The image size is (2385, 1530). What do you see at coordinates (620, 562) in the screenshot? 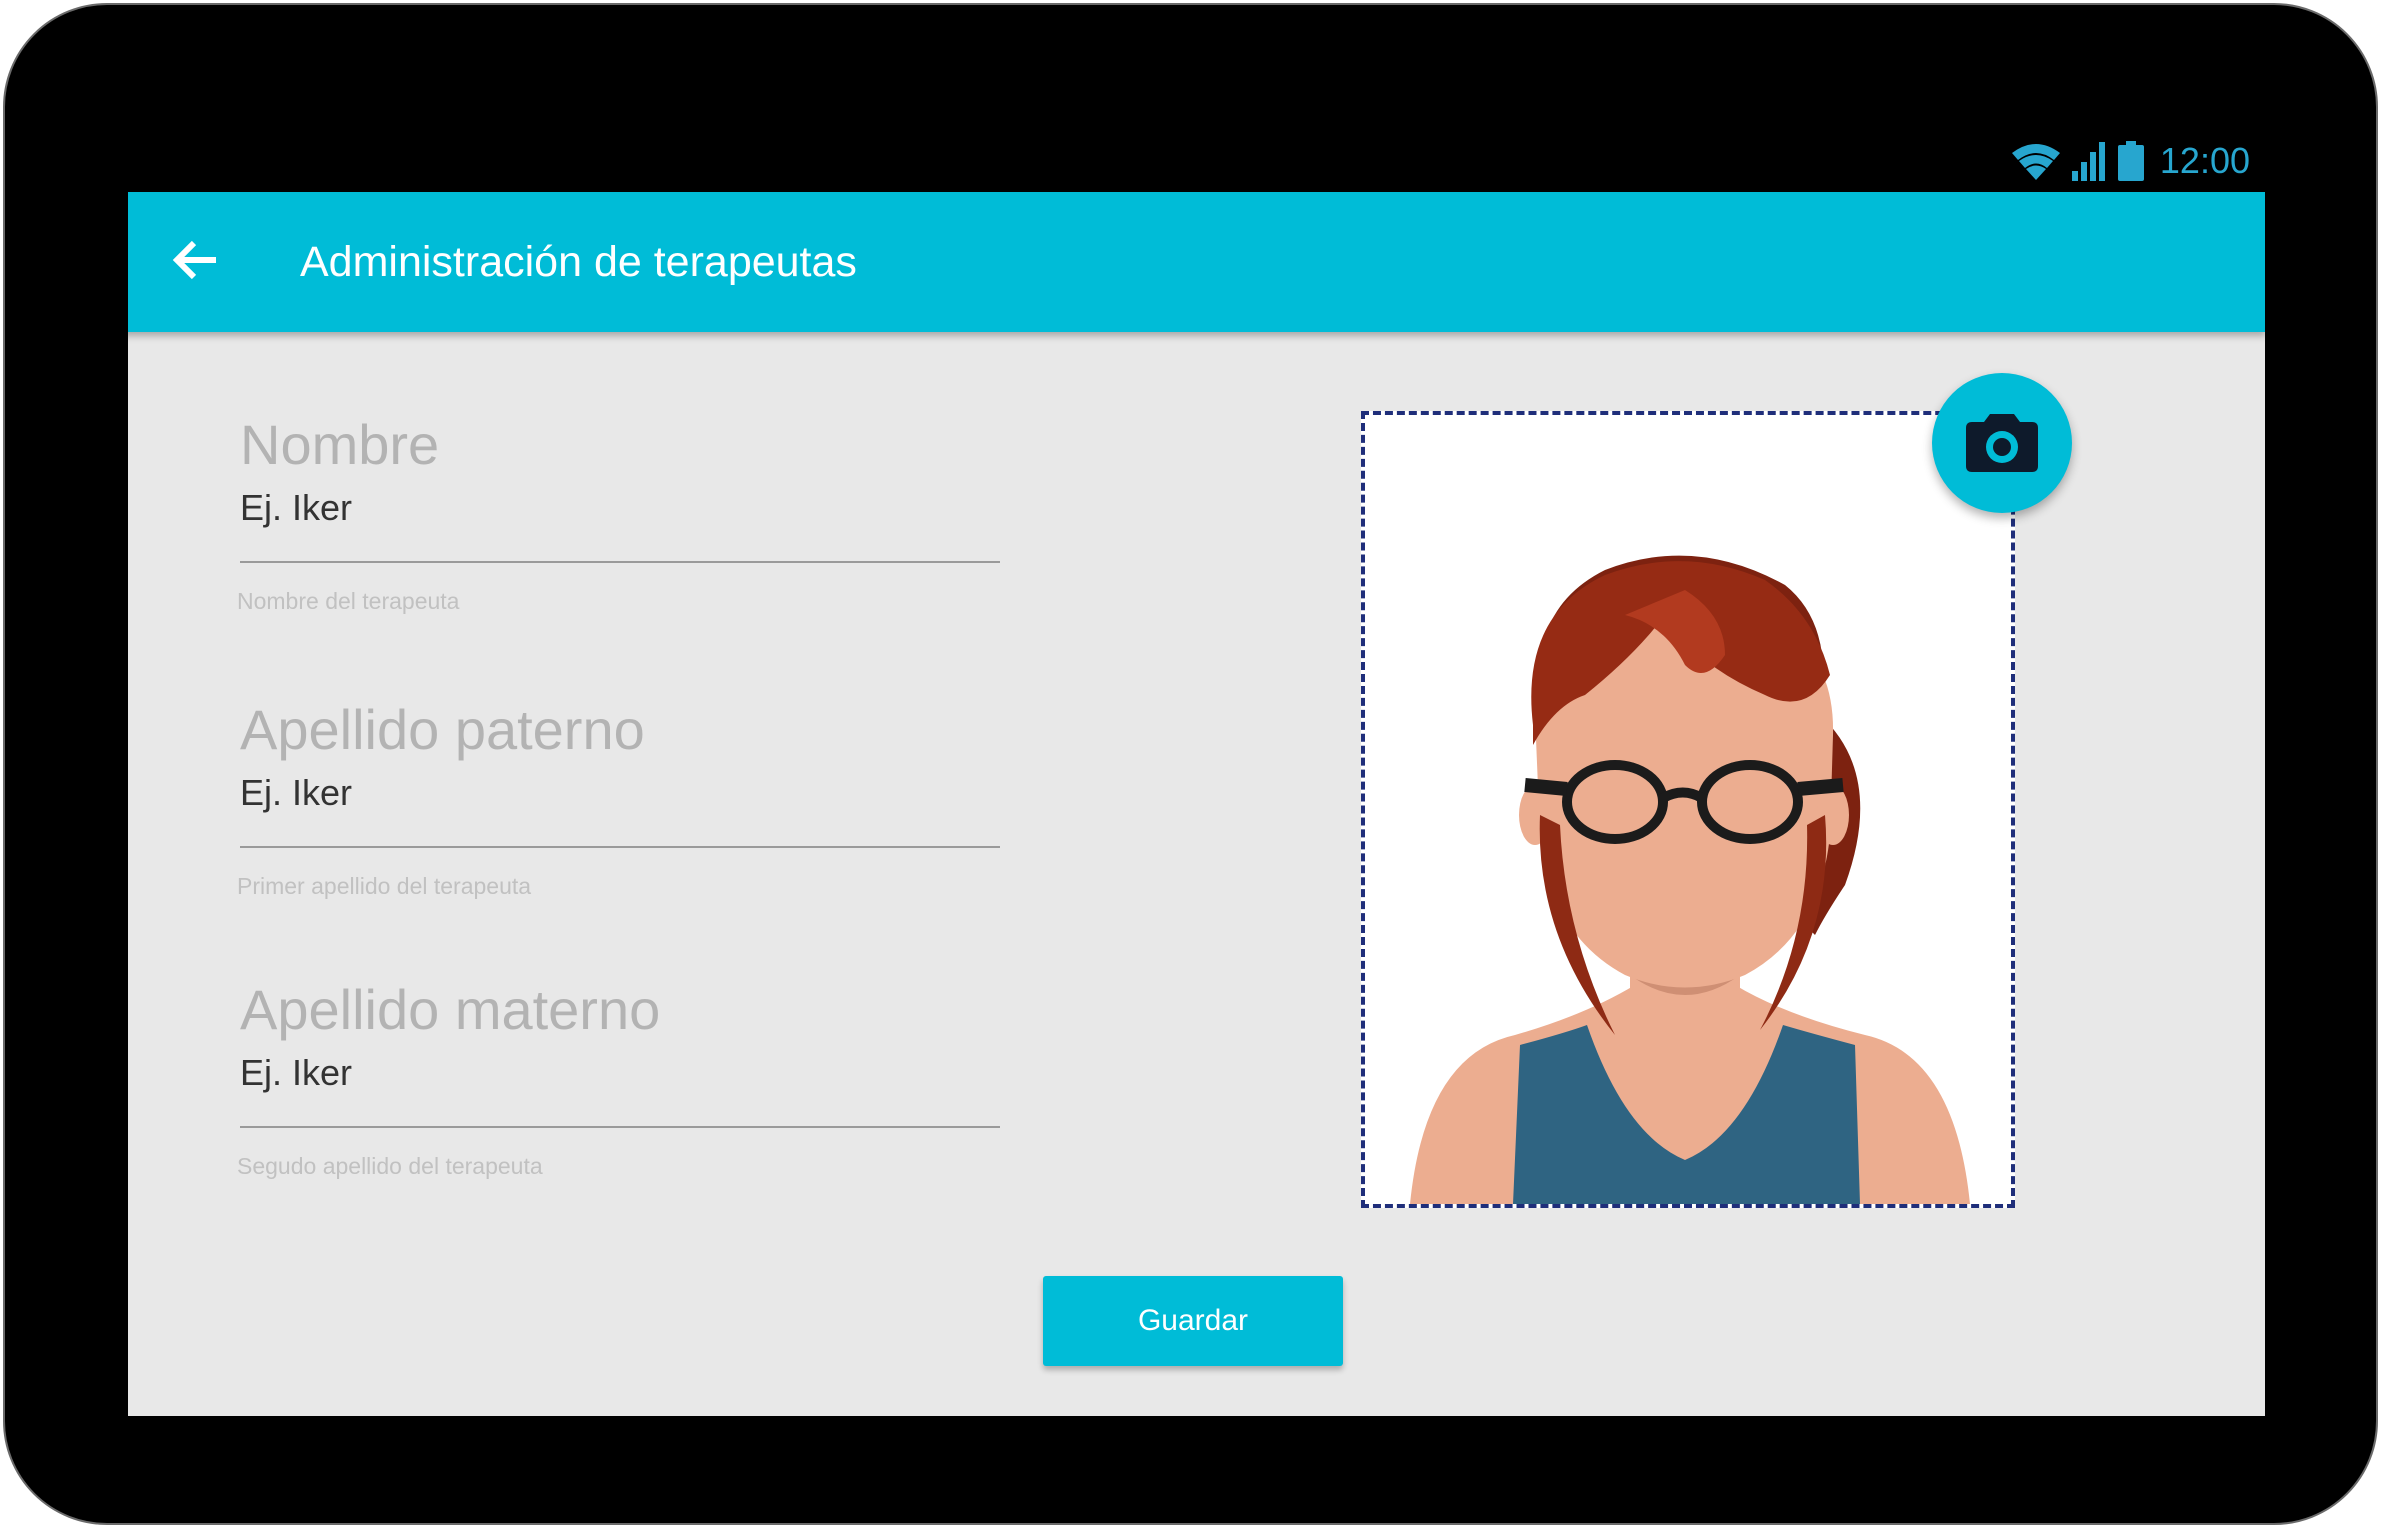
I see `nombre-underline` at bounding box center [620, 562].